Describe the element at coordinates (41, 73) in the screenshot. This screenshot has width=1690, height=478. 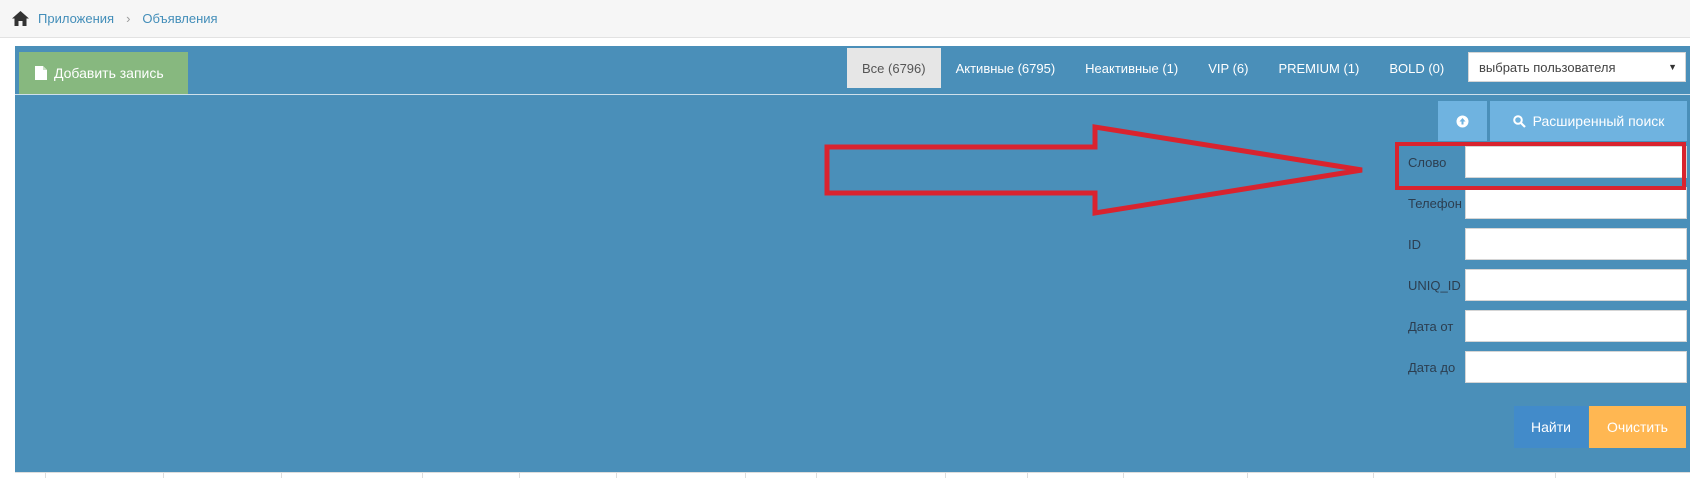
I see `file-icon` at that location.